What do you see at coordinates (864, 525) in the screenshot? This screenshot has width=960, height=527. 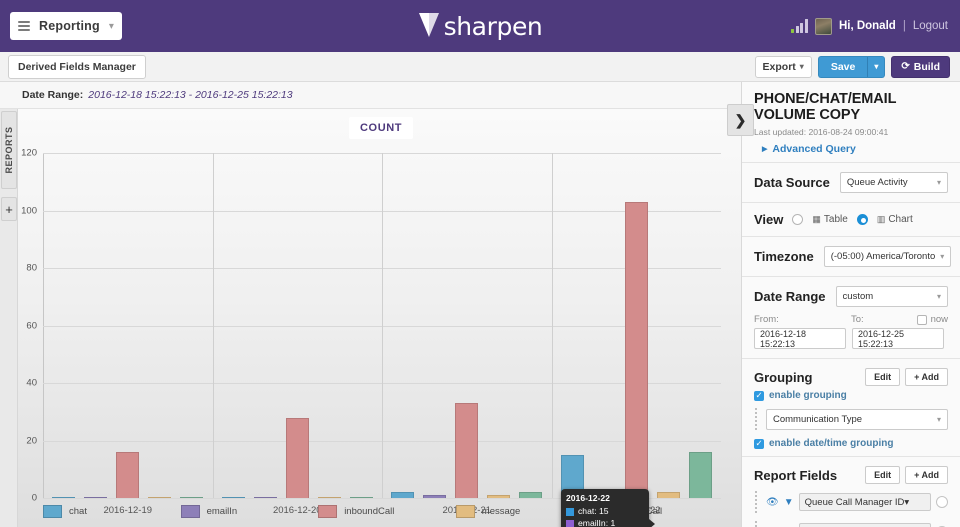 I see `report-field-select: Talk Time▾` at bounding box center [864, 525].